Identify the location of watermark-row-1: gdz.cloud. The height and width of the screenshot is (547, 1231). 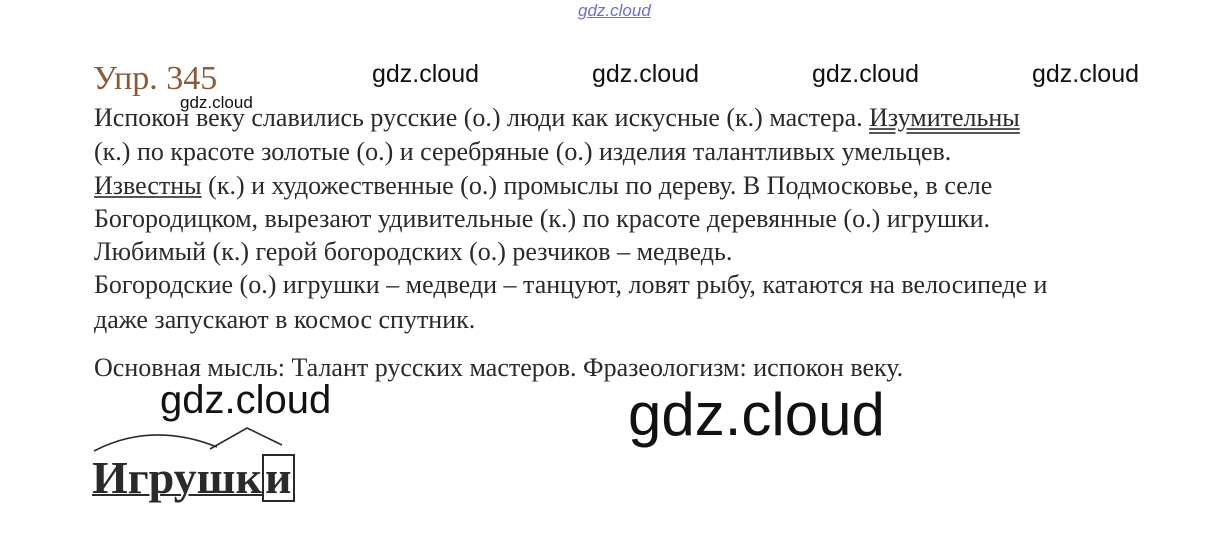
(426, 74).